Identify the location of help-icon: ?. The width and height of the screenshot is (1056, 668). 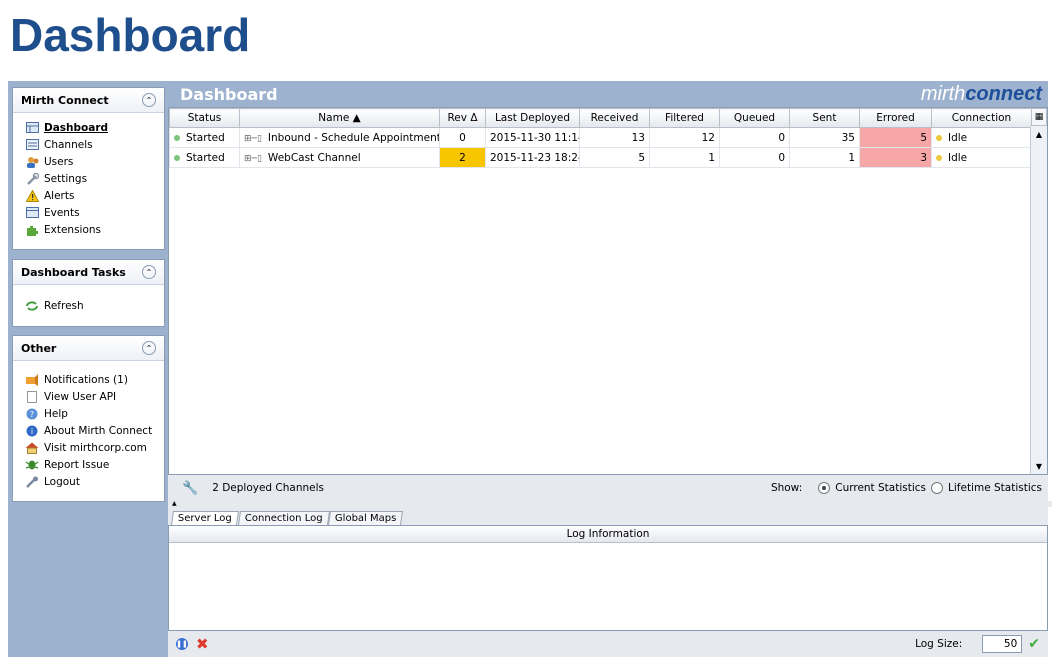
(32, 413).